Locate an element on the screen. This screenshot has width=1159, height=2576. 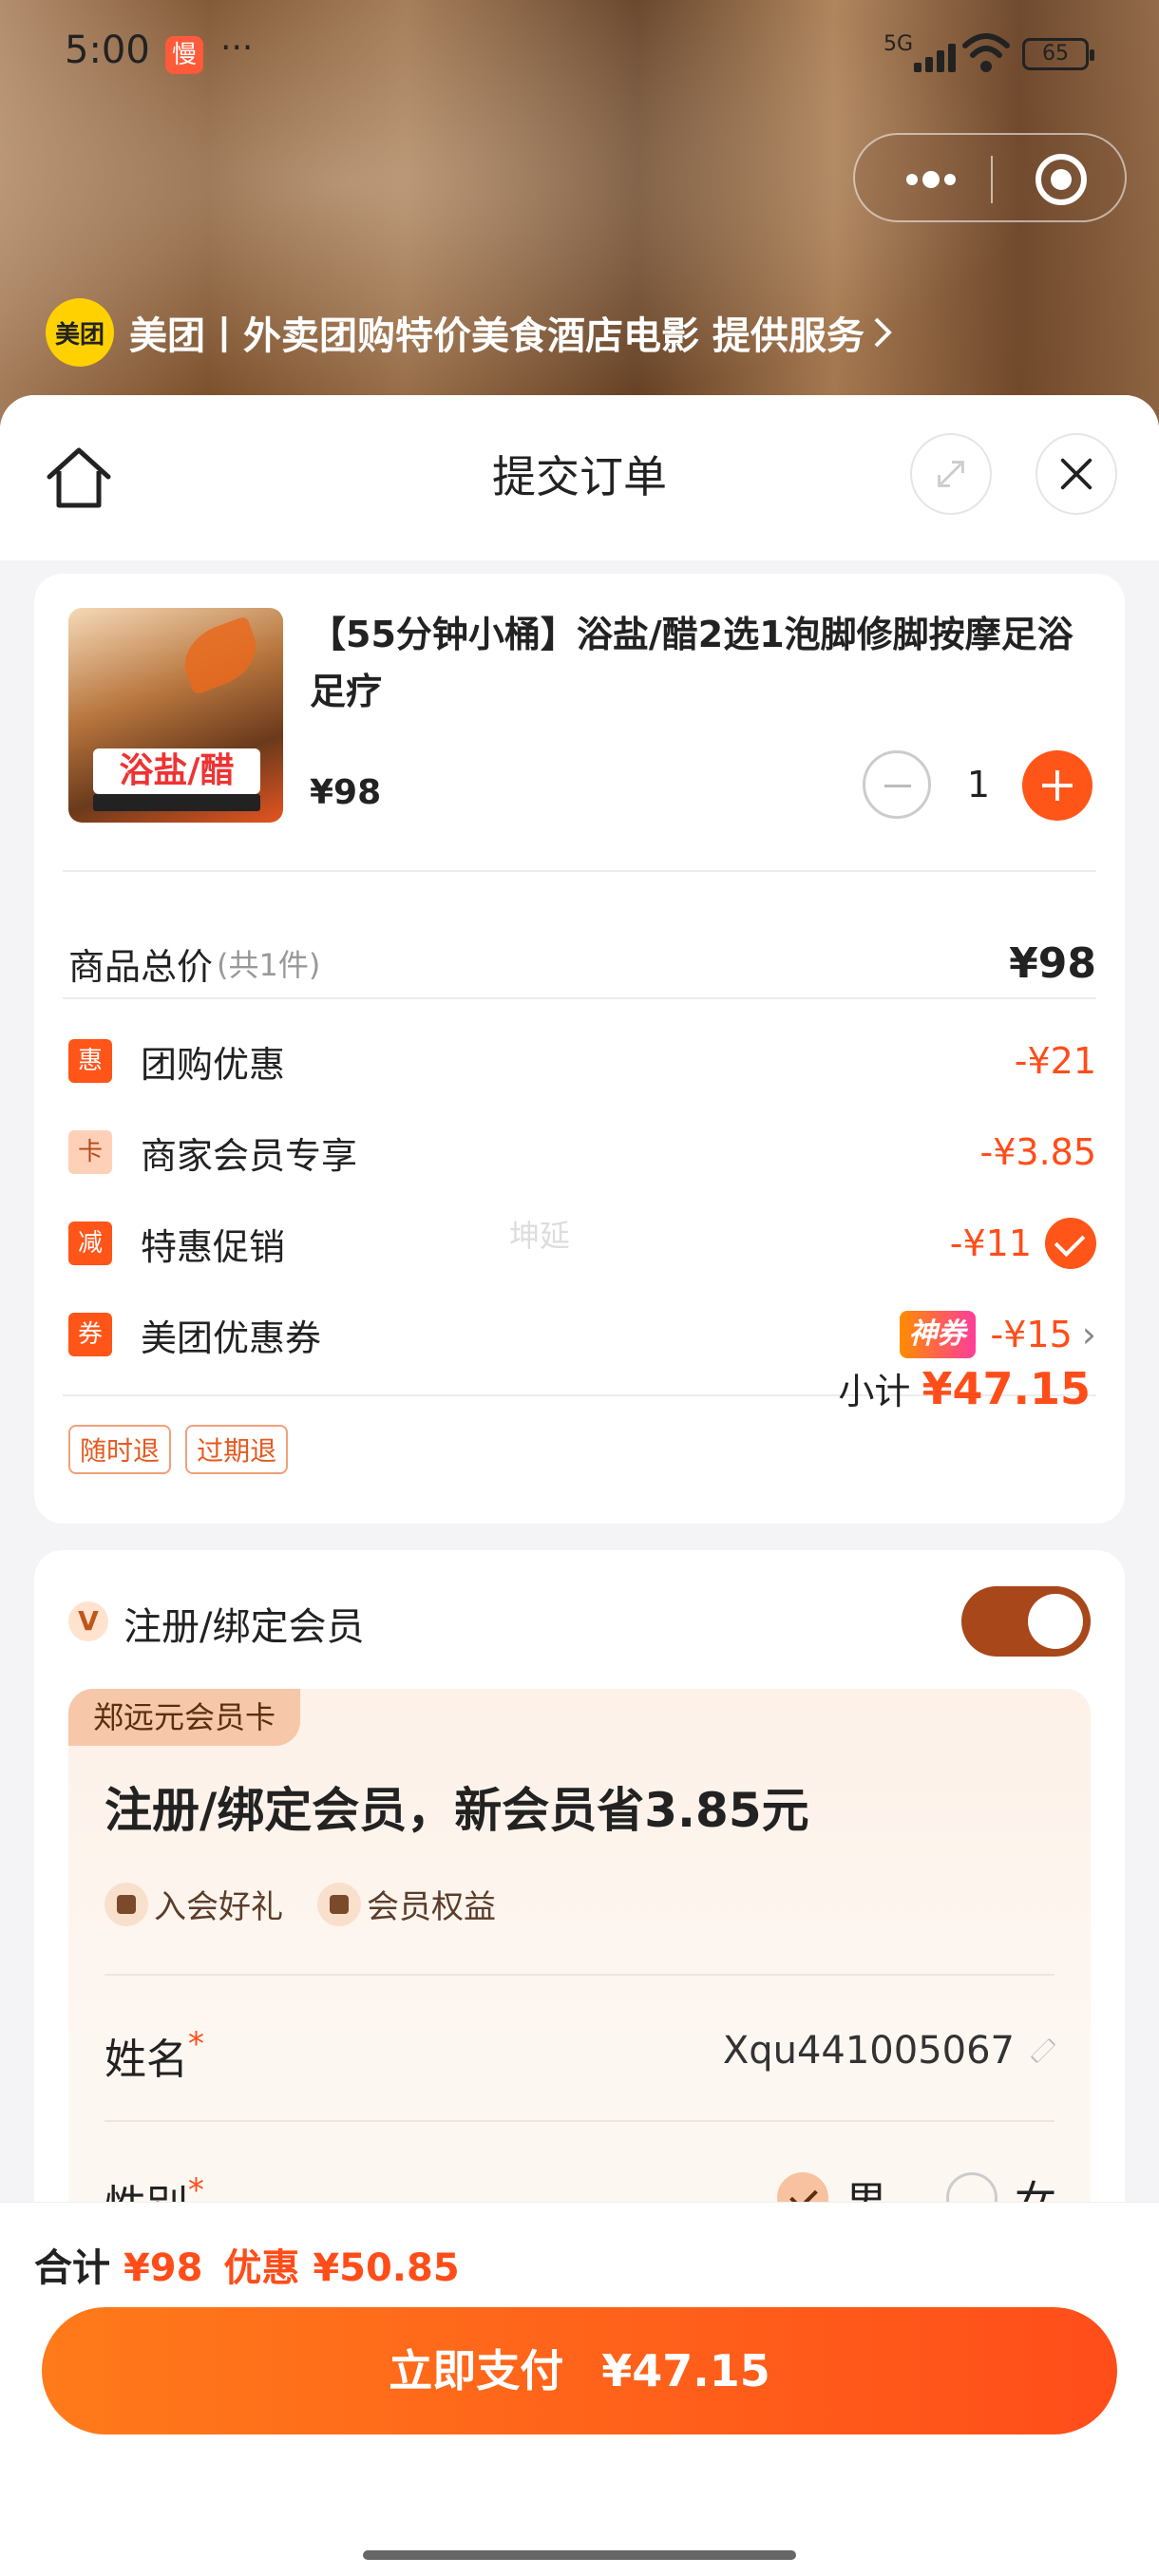
capsule-divider is located at coordinates (992, 179).